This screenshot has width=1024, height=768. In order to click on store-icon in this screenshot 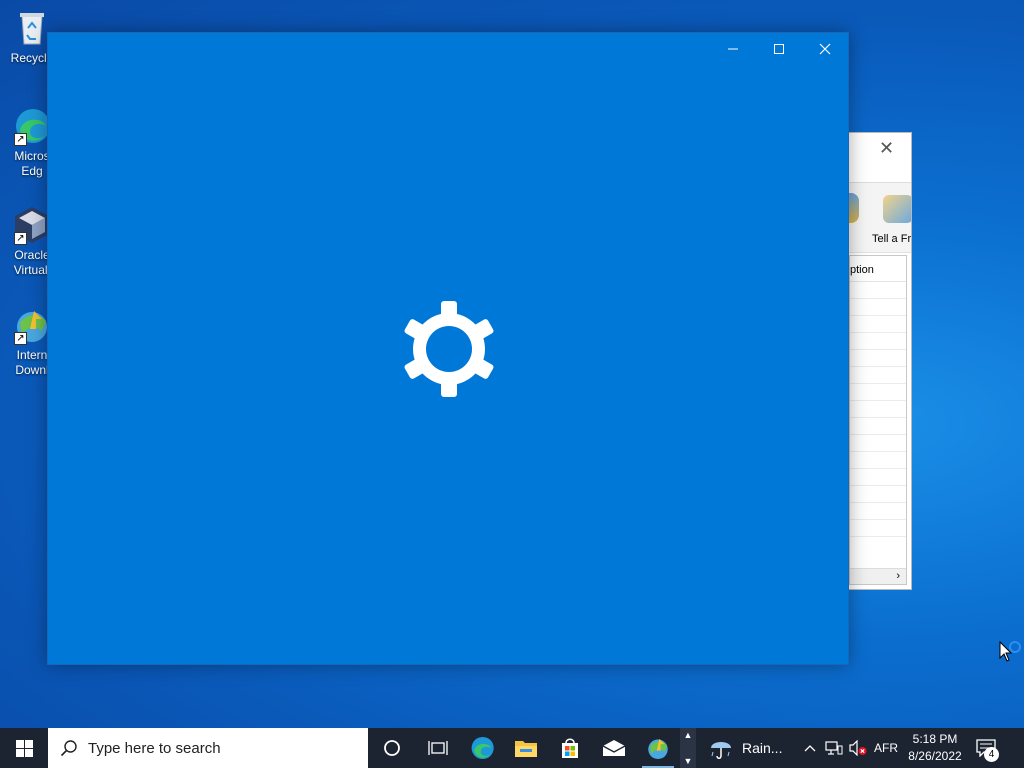, I will do `click(570, 748)`.